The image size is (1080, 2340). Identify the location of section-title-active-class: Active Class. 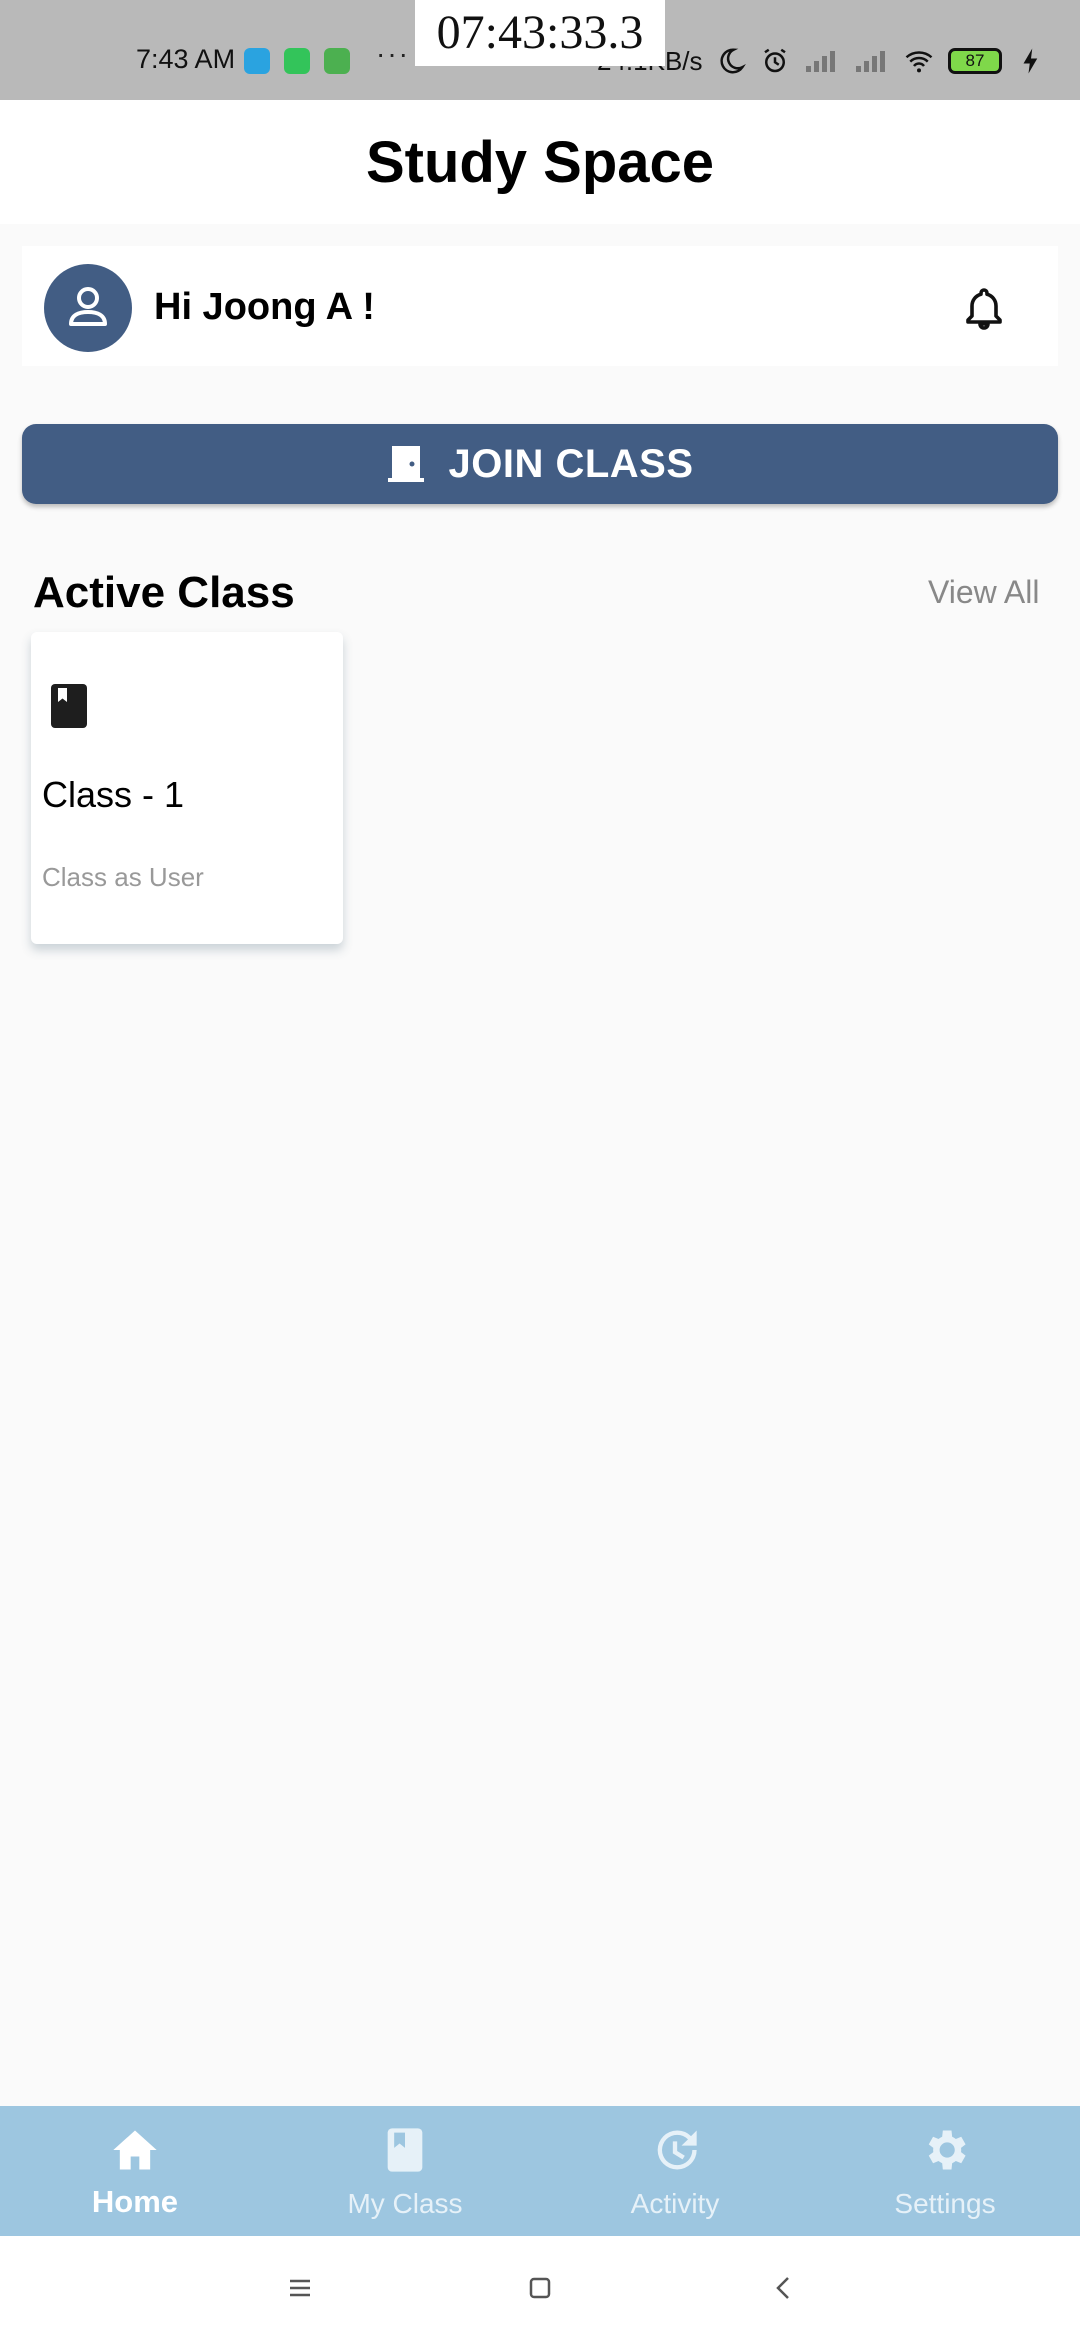
(164, 592).